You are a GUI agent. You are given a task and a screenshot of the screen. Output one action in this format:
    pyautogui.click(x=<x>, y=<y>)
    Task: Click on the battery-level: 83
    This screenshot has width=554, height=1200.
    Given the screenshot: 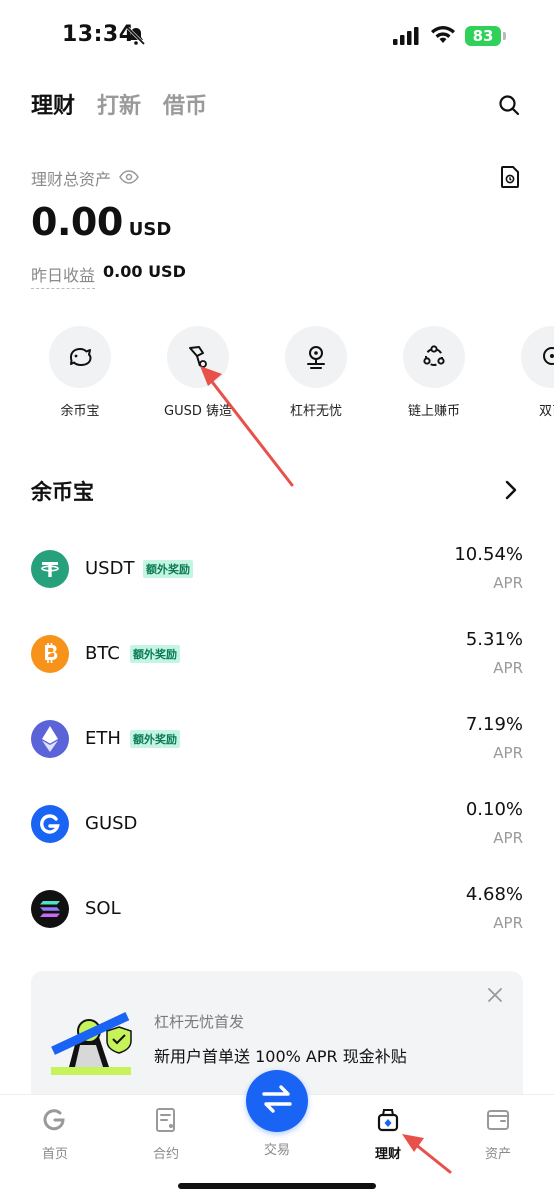 What is the action you would take?
    pyautogui.click(x=483, y=36)
    